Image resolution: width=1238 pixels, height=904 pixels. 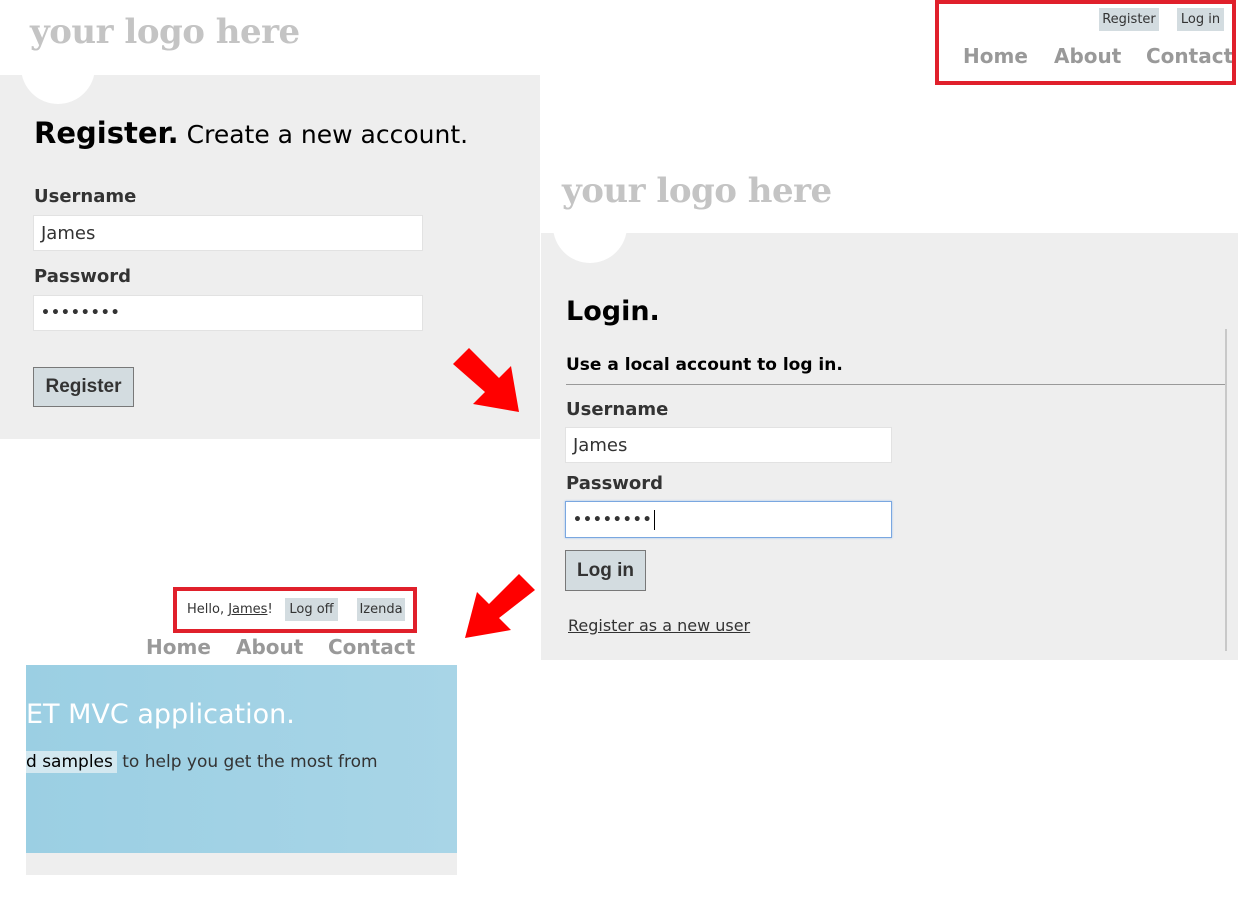 What do you see at coordinates (160, 714) in the screenshot?
I see `hero-title: ET MVC application.` at bounding box center [160, 714].